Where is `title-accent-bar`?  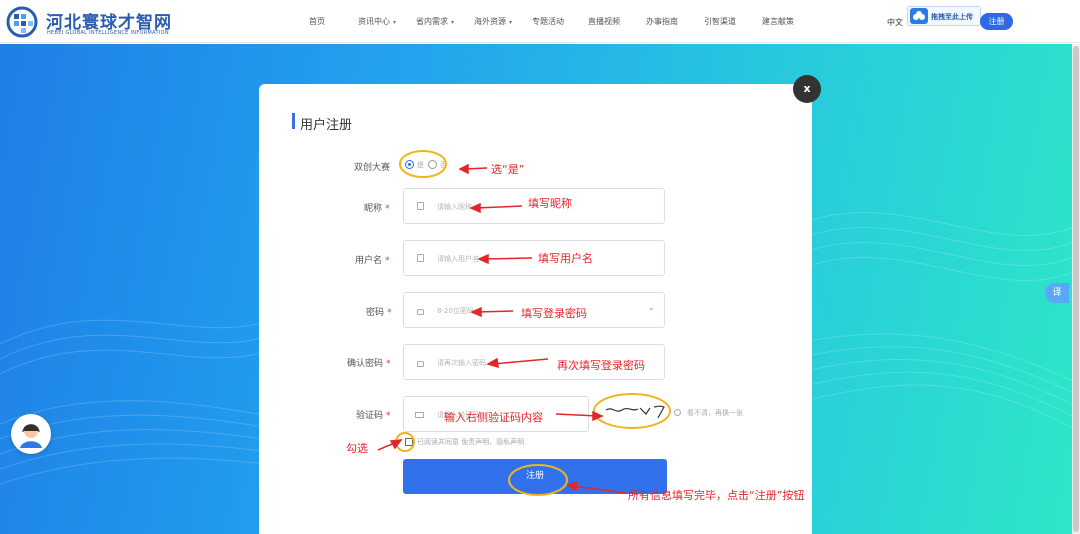
title-accent-bar is located at coordinates (293, 121).